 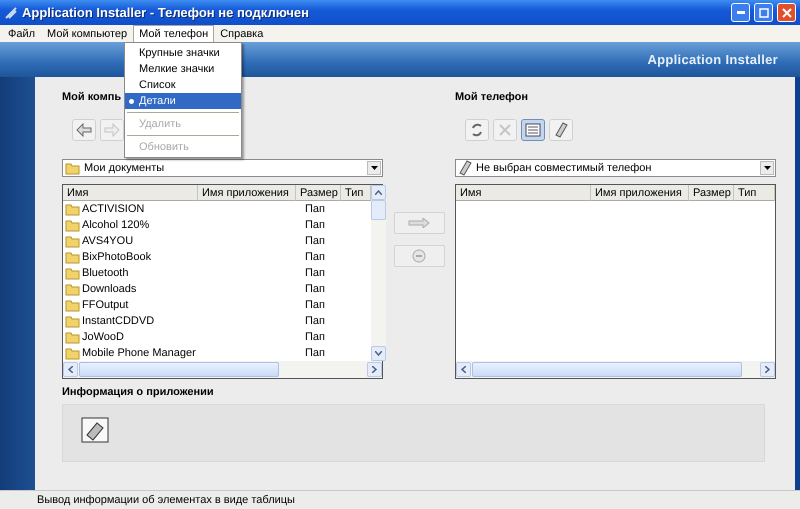 I want to click on left-arrow-icon, so click(x=84, y=130).